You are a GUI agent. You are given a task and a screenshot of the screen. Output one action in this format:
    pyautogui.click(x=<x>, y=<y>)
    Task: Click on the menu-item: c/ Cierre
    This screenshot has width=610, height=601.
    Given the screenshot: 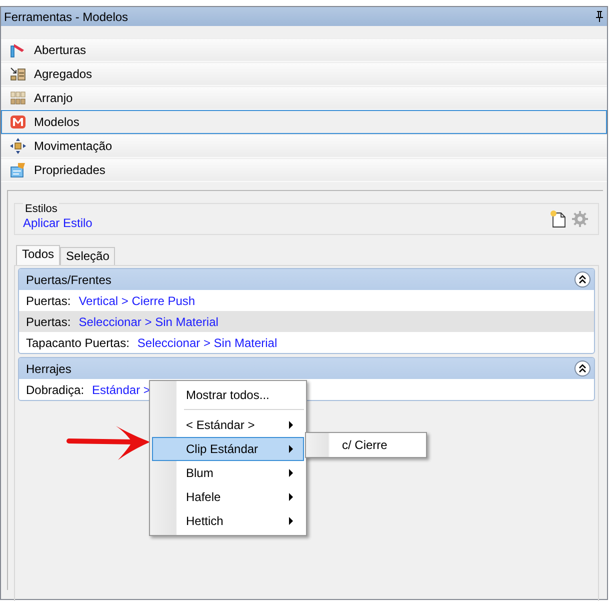 What is the action you would take?
    pyautogui.click(x=366, y=445)
    